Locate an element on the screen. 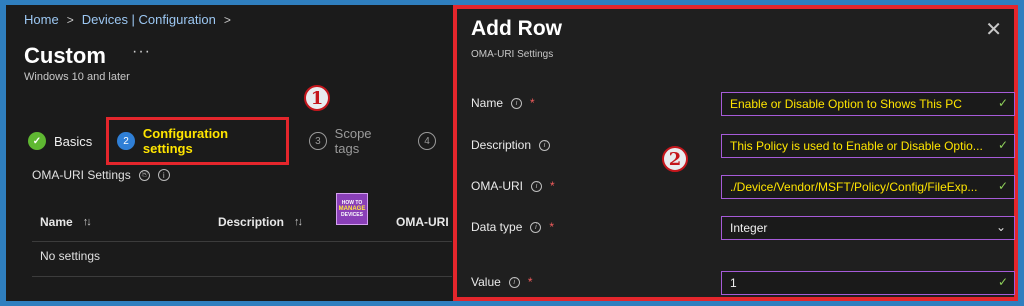 The height and width of the screenshot is (306, 1024). field-label: Name is located at coordinates (487, 103).